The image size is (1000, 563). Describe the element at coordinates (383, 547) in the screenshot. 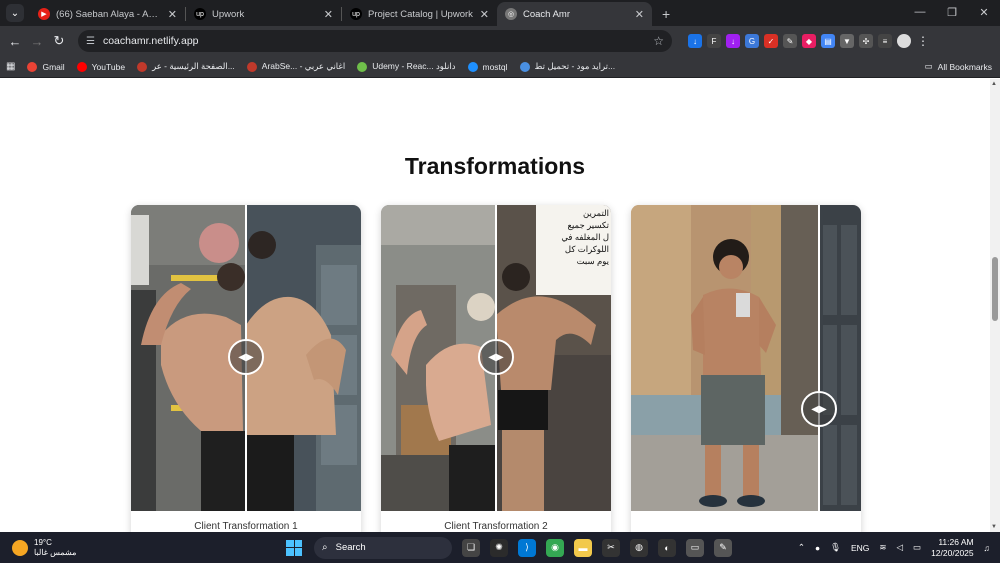

I see `taskbar-search: ⌕ Search` at that location.